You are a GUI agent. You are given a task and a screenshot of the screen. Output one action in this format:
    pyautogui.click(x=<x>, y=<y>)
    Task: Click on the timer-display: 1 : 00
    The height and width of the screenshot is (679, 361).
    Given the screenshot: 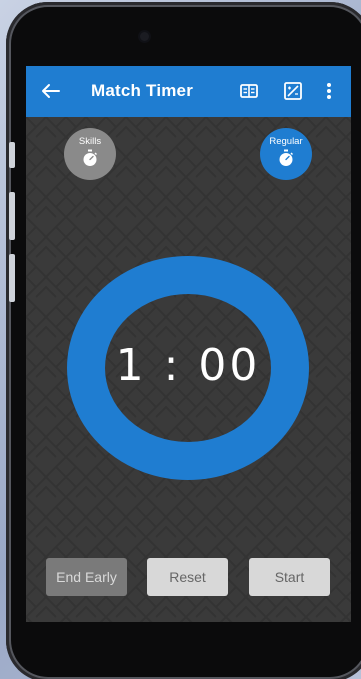 What is the action you would take?
    pyautogui.click(x=188, y=365)
    